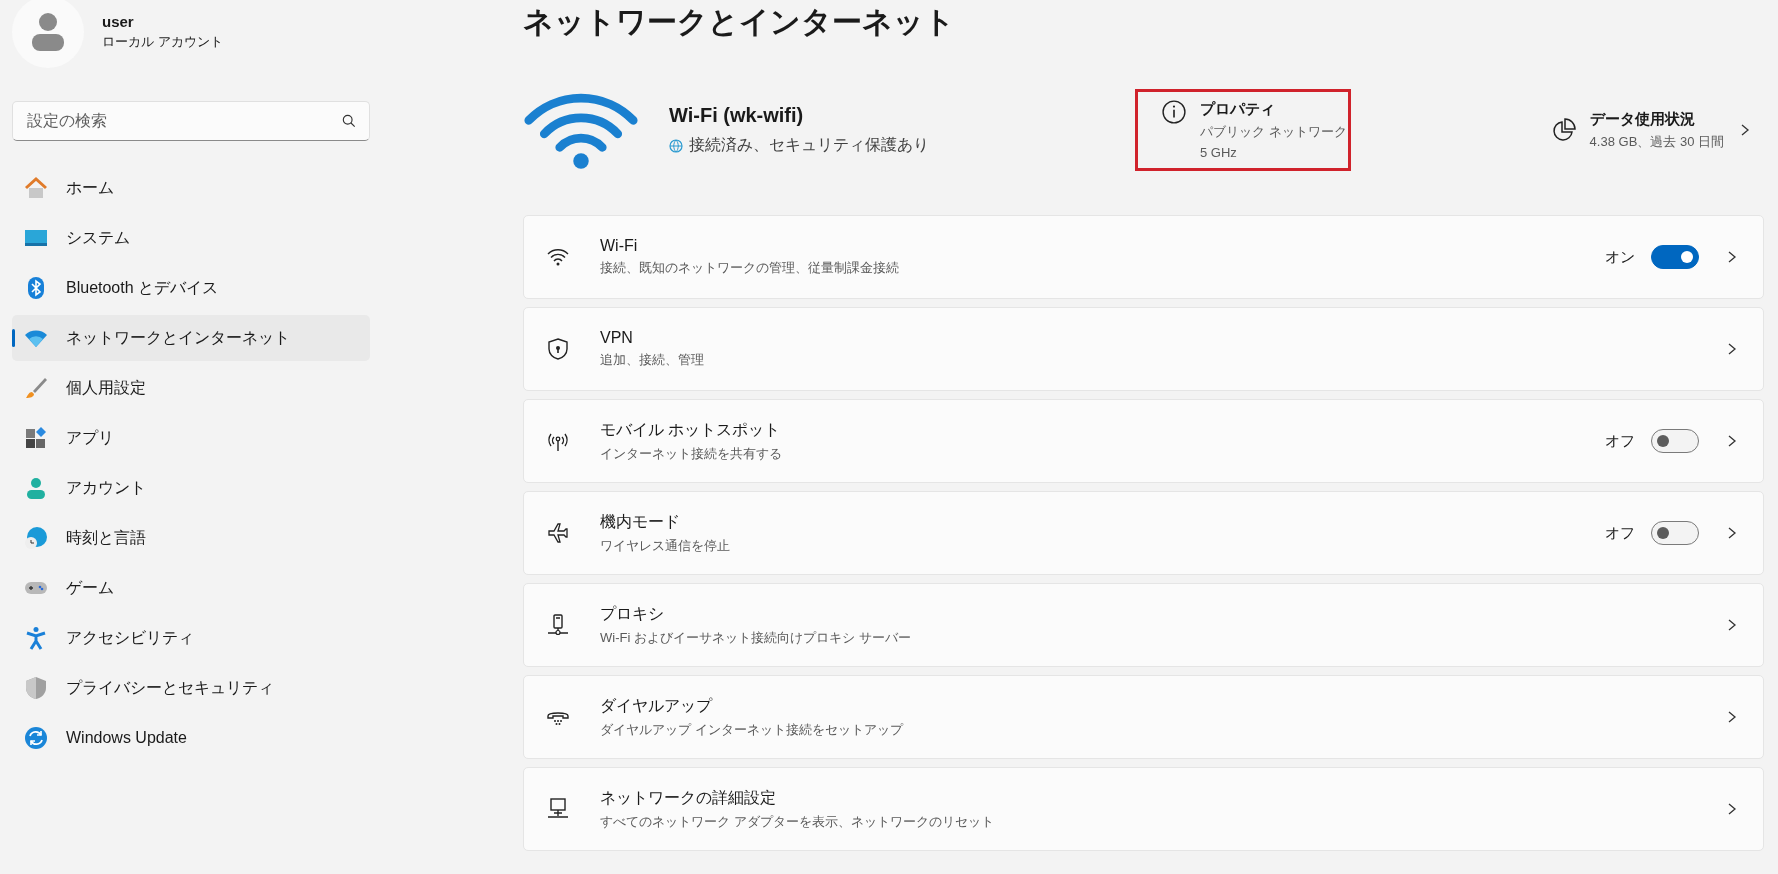 The width and height of the screenshot is (1778, 874). What do you see at coordinates (558, 809) in the screenshot?
I see `network-computer-icon` at bounding box center [558, 809].